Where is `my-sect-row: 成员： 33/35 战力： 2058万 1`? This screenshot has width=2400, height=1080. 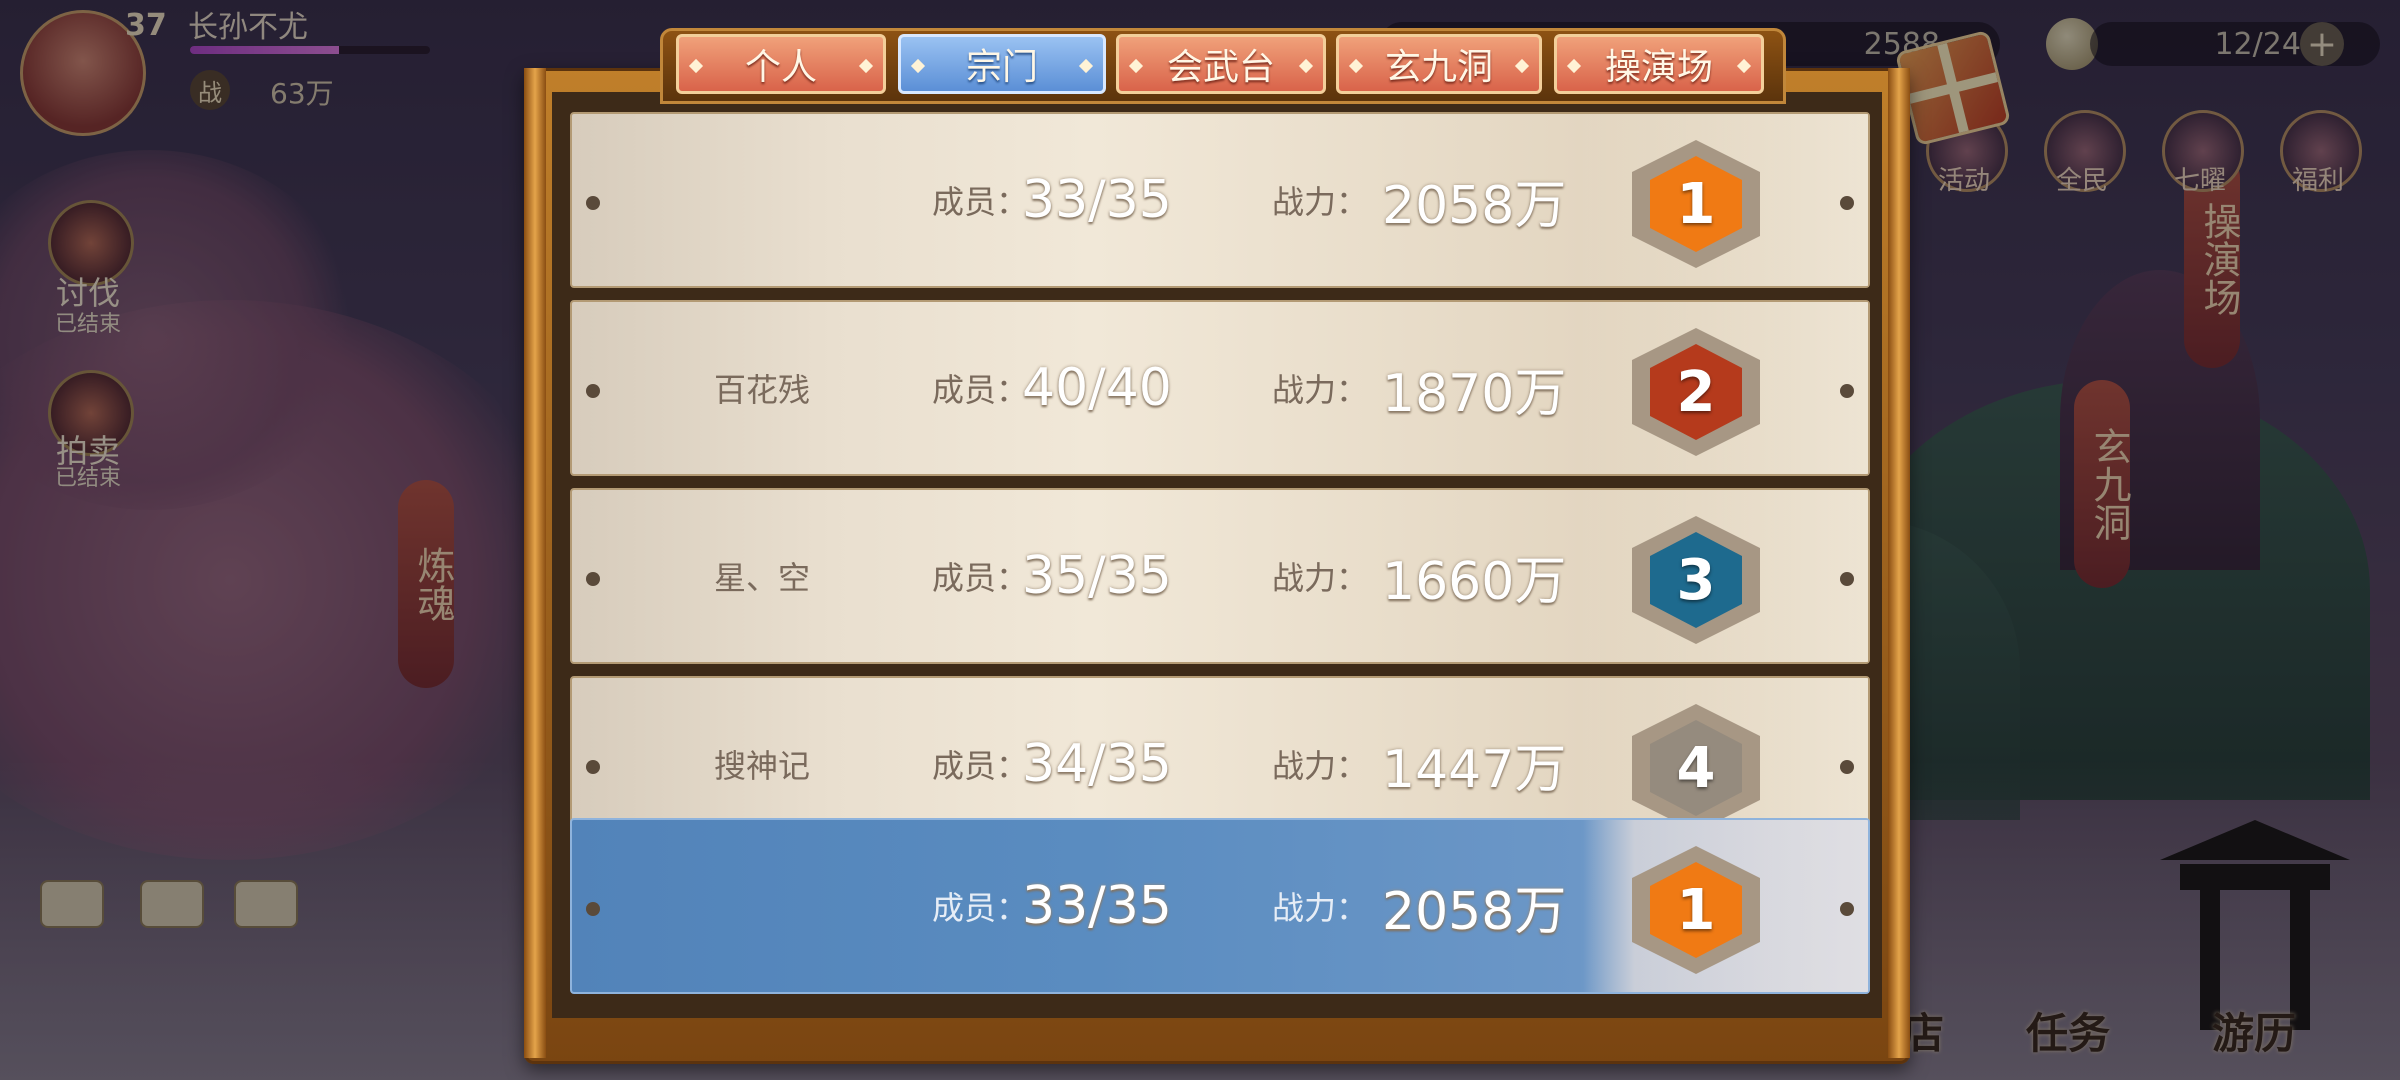
my-sect-row: 成员： 33/35 战力： 2058万 1 is located at coordinates (1220, 906).